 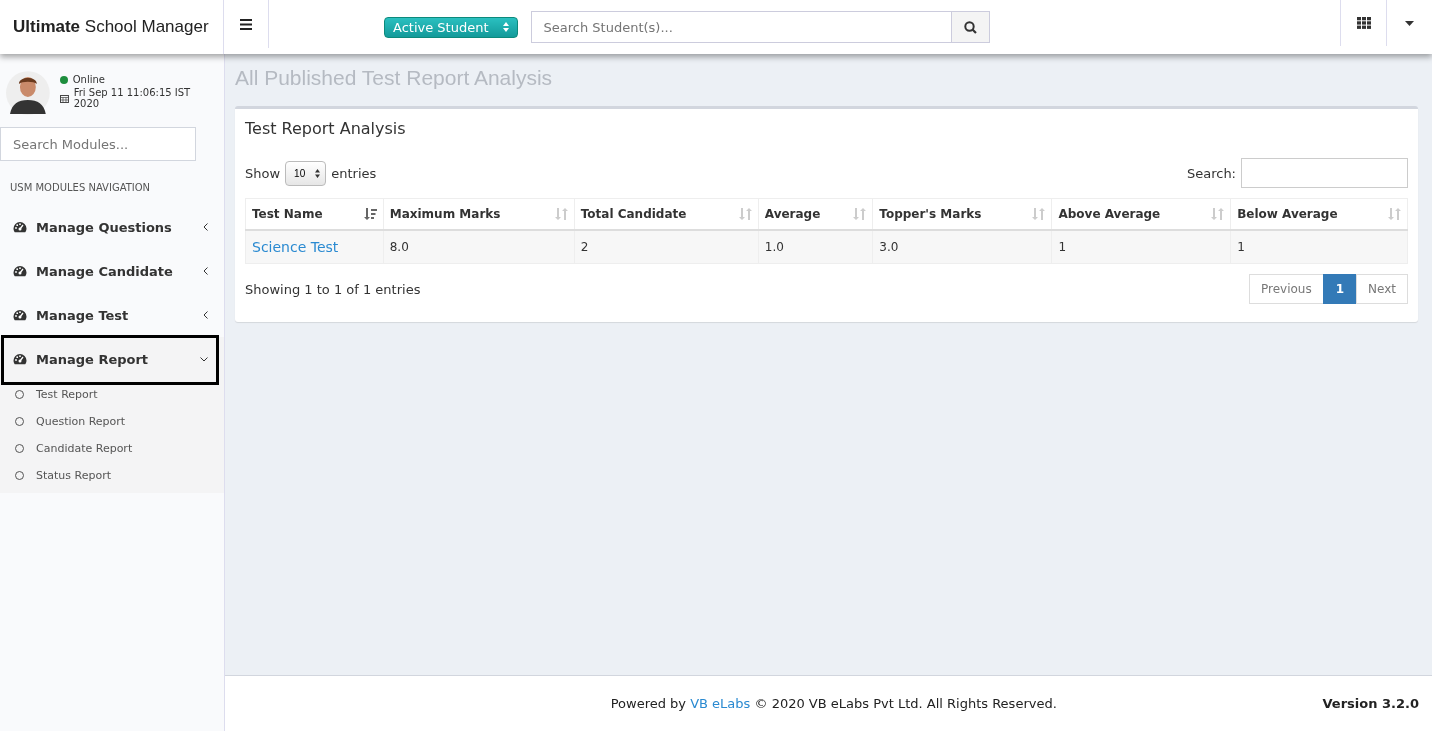 What do you see at coordinates (58, 475) in the screenshot?
I see `submenu-item: Status Report` at bounding box center [58, 475].